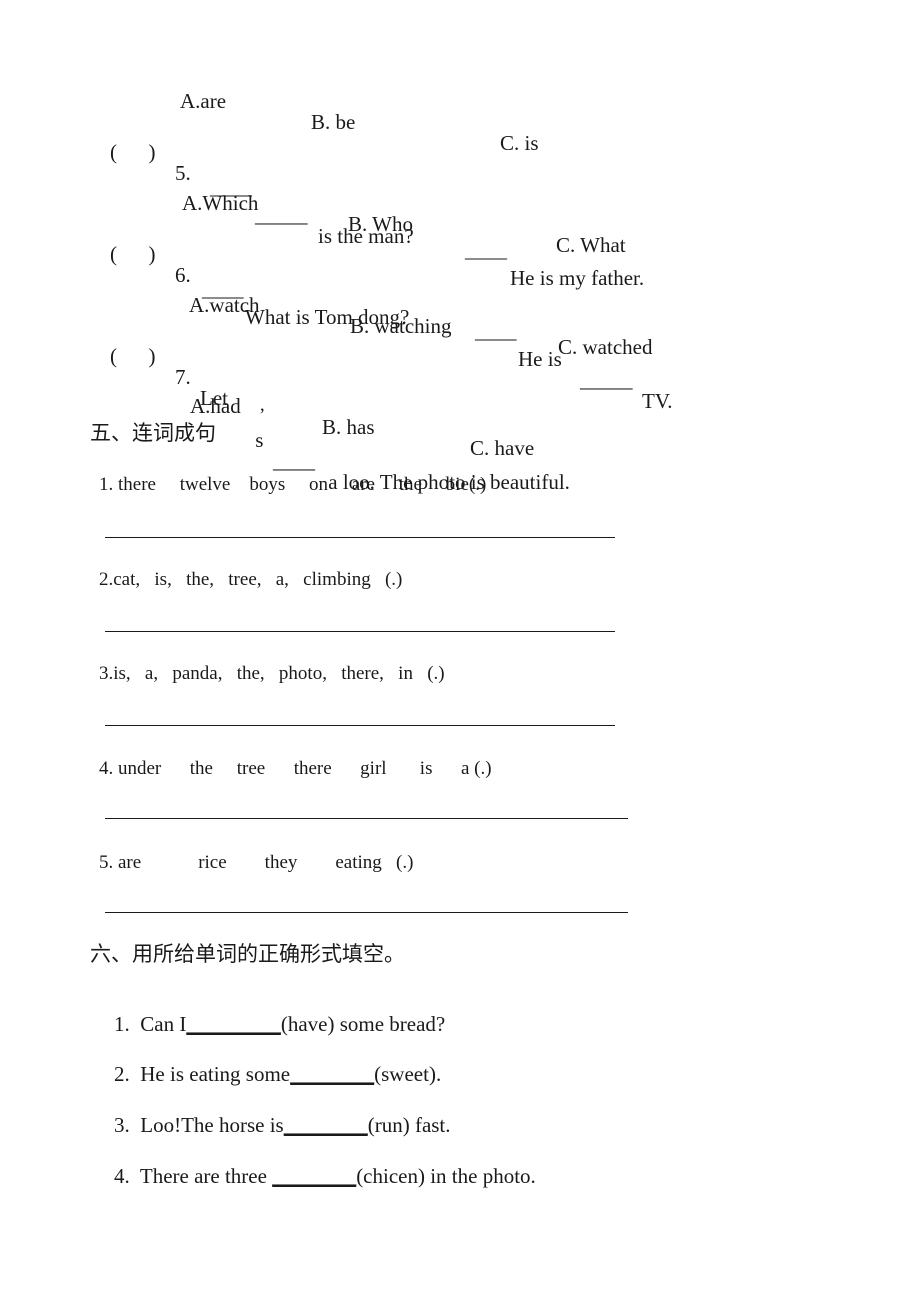 Image resolution: width=920 pixels, height=1302 pixels. Describe the element at coordinates (206, 1125) in the screenshot. I see `fill-item-pre-3: Loo!The horse is` at that location.